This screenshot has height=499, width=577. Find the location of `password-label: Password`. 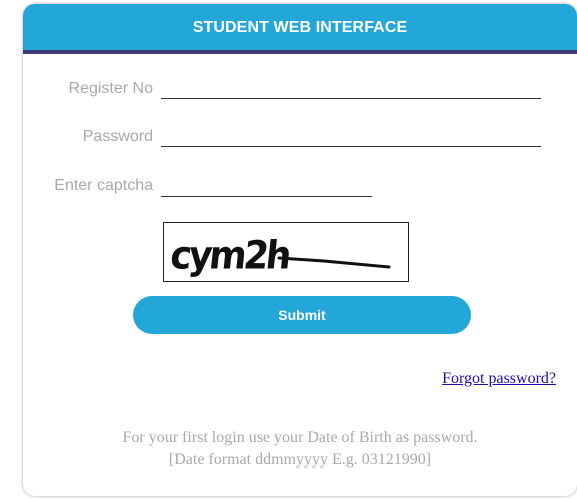

password-label: Password is located at coordinates (117, 136).